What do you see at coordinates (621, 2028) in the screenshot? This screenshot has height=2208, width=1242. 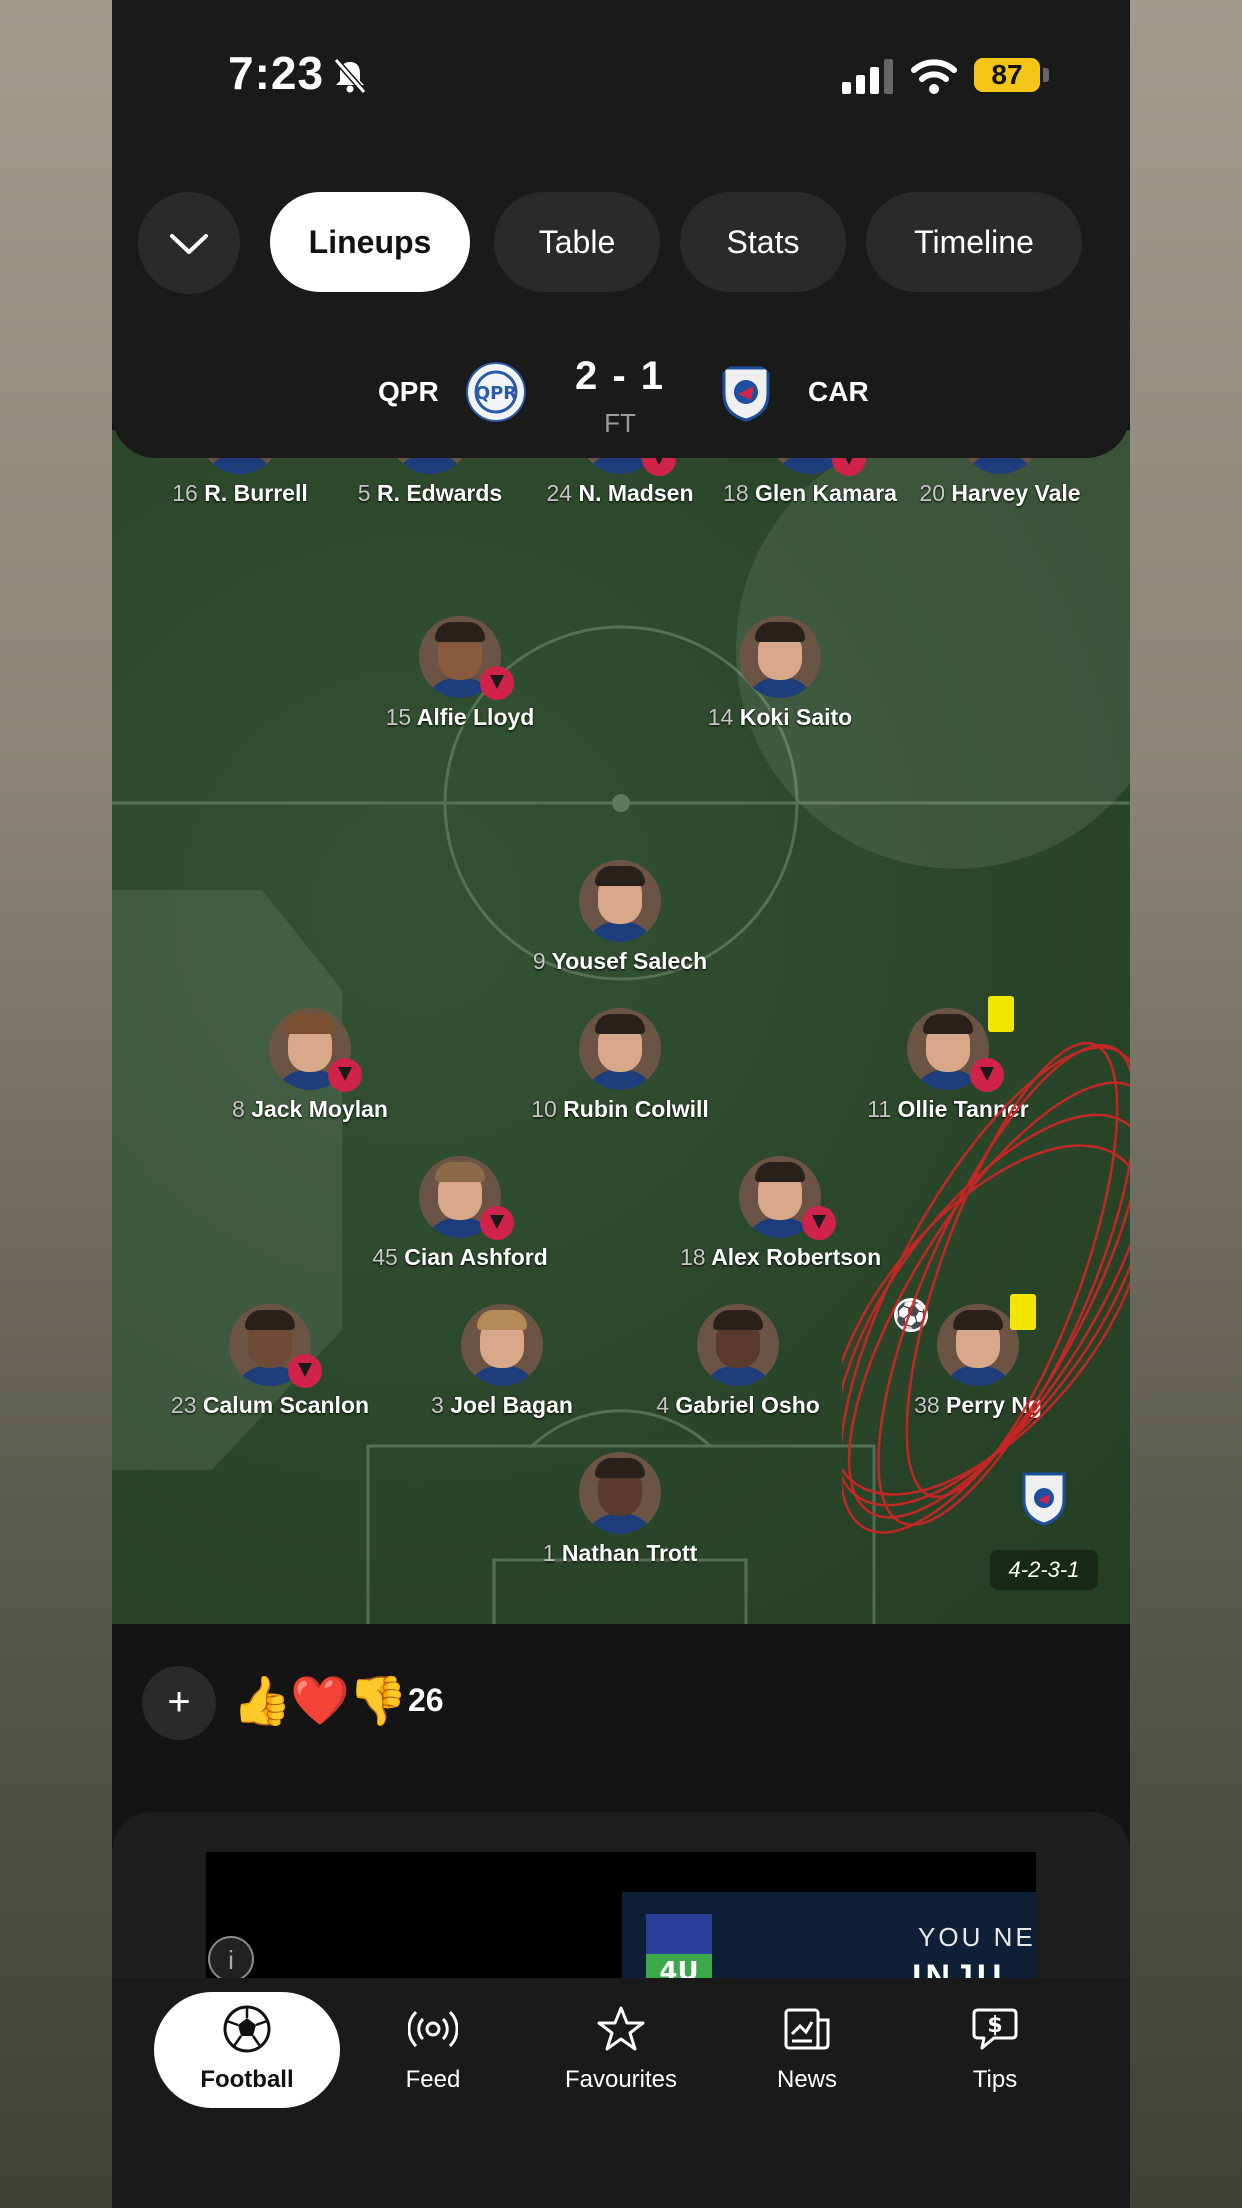 I see `star-icon` at bounding box center [621, 2028].